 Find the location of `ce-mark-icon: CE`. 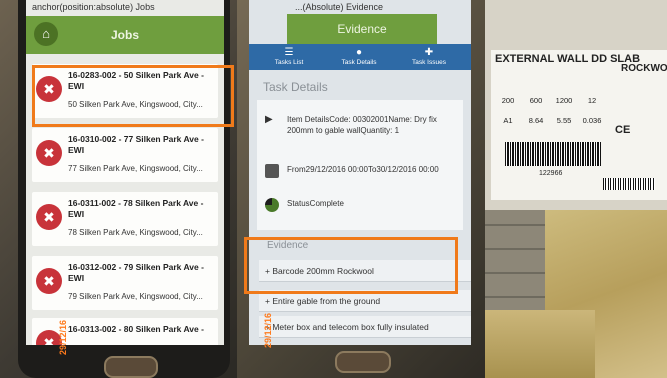

ce-mark-icon: CE is located at coordinates (623, 130).